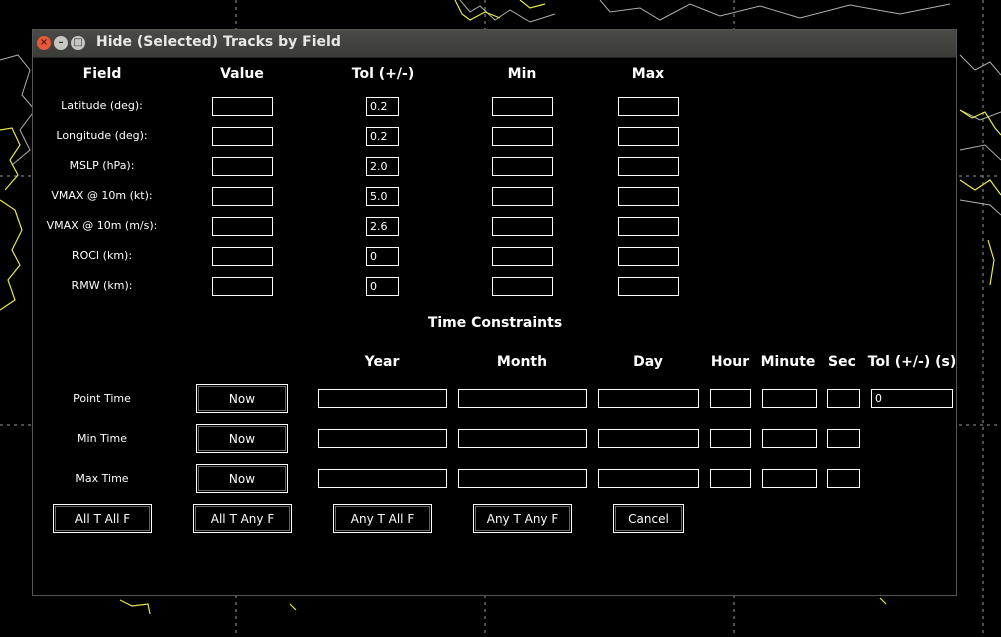 The image size is (1001, 637). Describe the element at coordinates (522, 438) in the screenshot. I see `min-time-month-input` at that location.